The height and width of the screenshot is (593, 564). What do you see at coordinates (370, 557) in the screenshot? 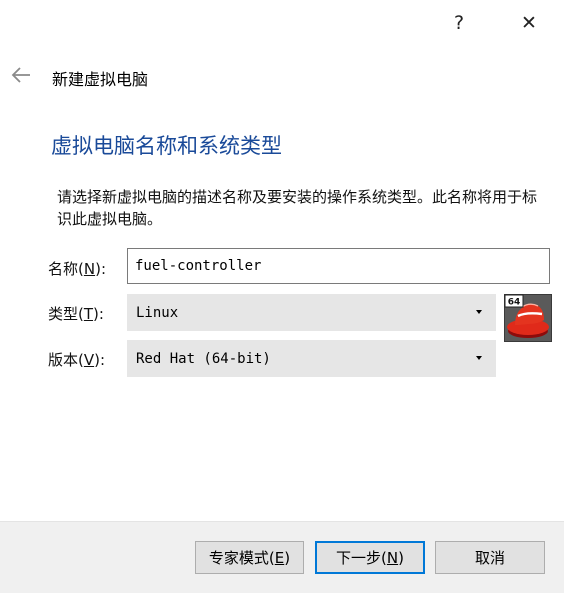
I see `next-button: 下一步(N)` at bounding box center [370, 557].